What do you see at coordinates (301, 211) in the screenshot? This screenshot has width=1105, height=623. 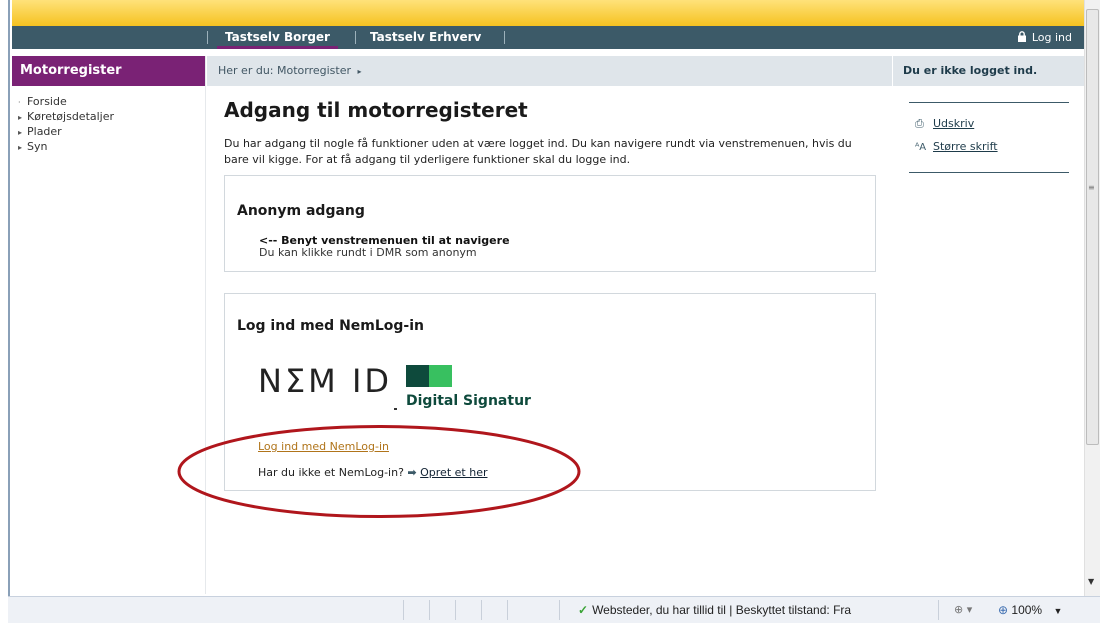 I see `anonymous-access-title: Anonym adgang` at bounding box center [301, 211].